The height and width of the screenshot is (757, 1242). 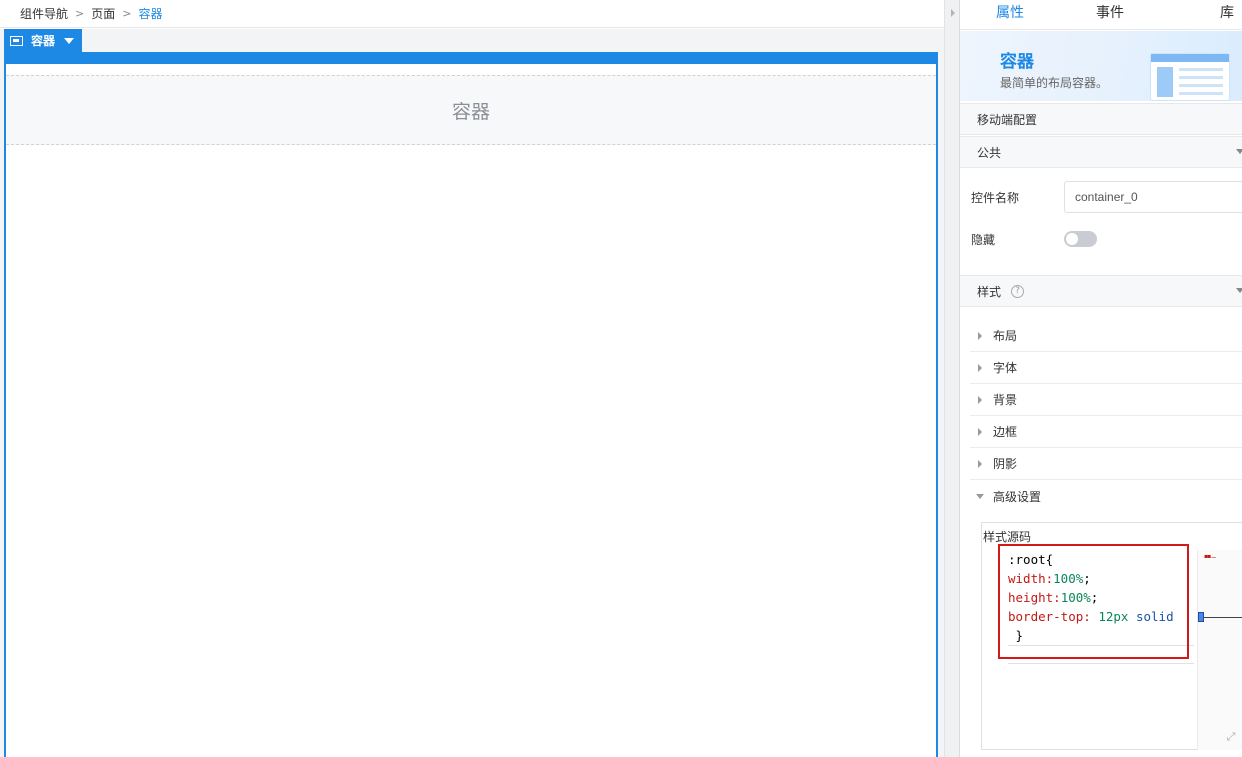 I want to click on breadcrumb-item-page: 页面, so click(x=103, y=13).